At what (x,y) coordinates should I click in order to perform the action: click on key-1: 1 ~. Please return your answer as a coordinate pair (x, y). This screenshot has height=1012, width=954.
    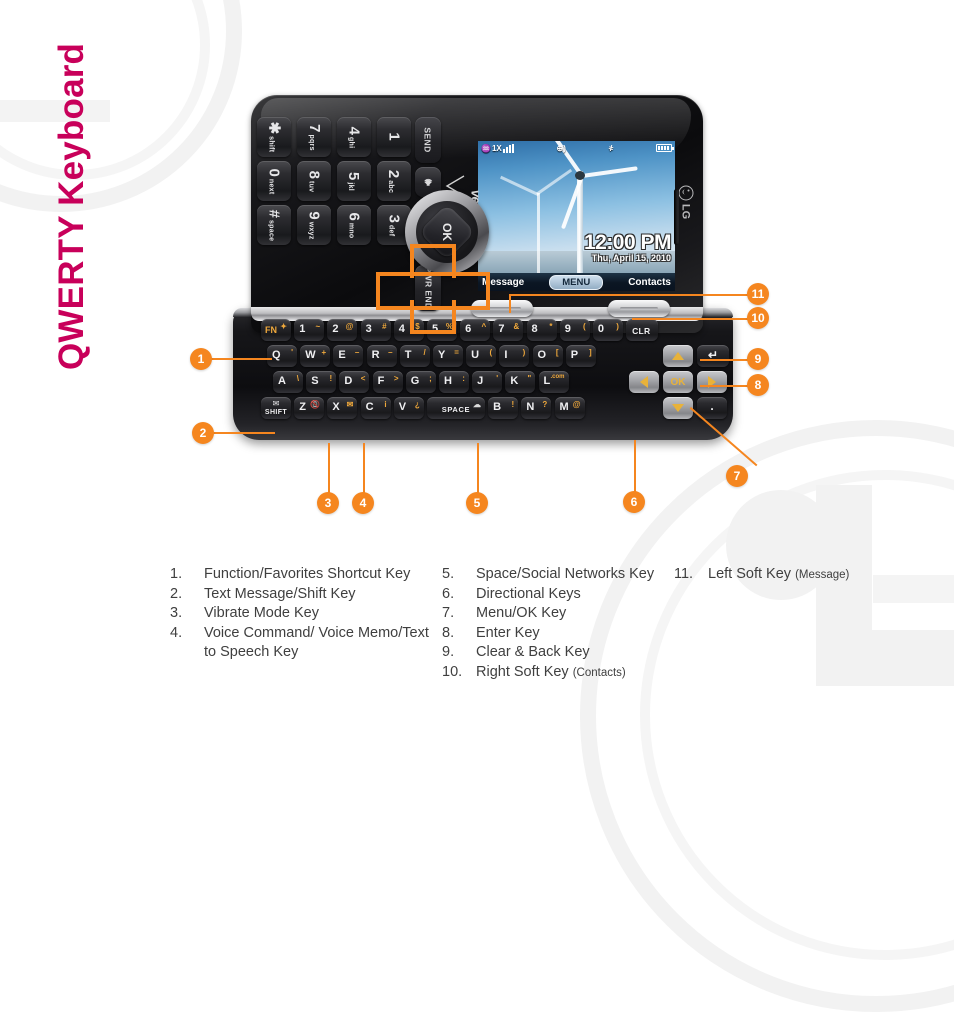
    Looking at the image, I should click on (309, 330).